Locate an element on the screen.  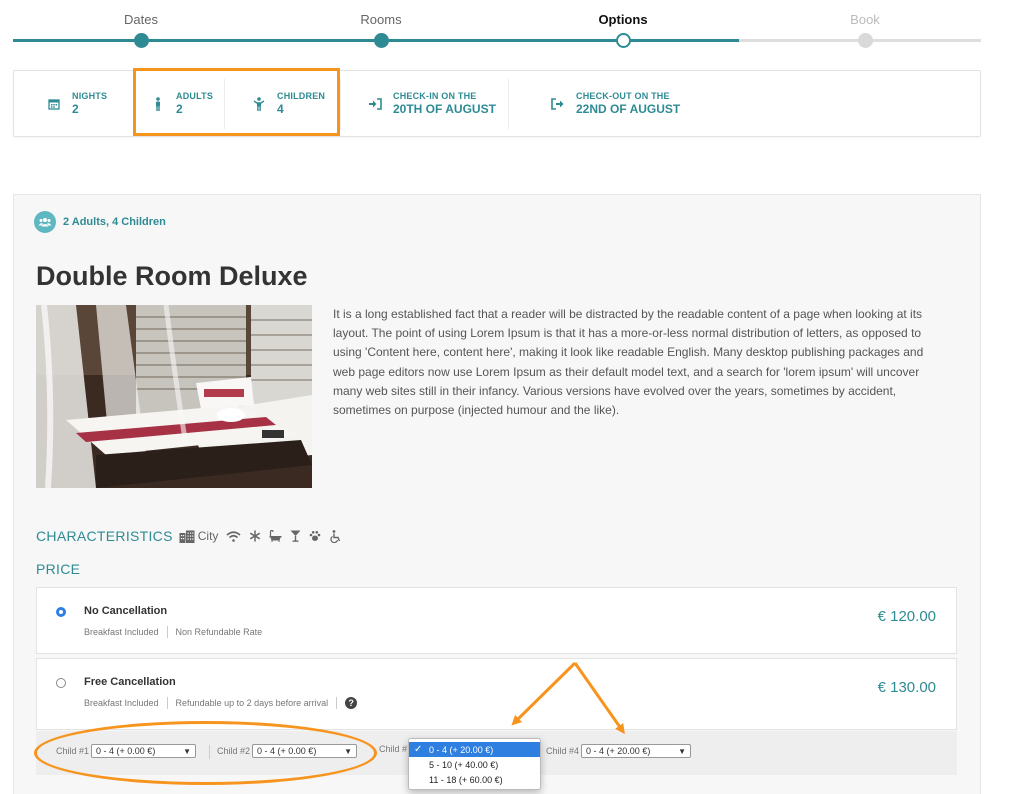
characteristic-icons is located at coordinates (287, 536).